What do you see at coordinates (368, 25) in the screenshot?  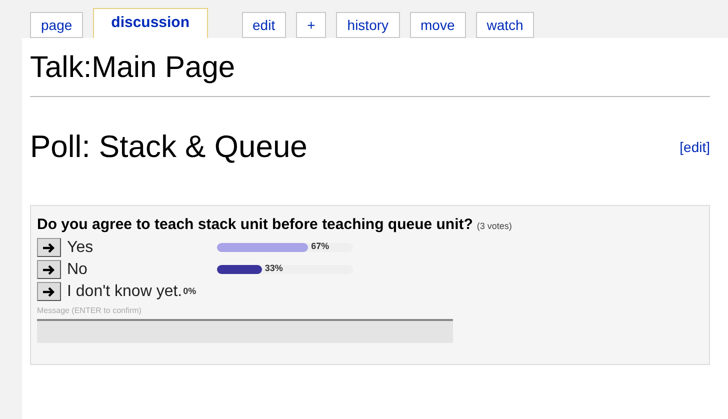 I see `tab: history` at bounding box center [368, 25].